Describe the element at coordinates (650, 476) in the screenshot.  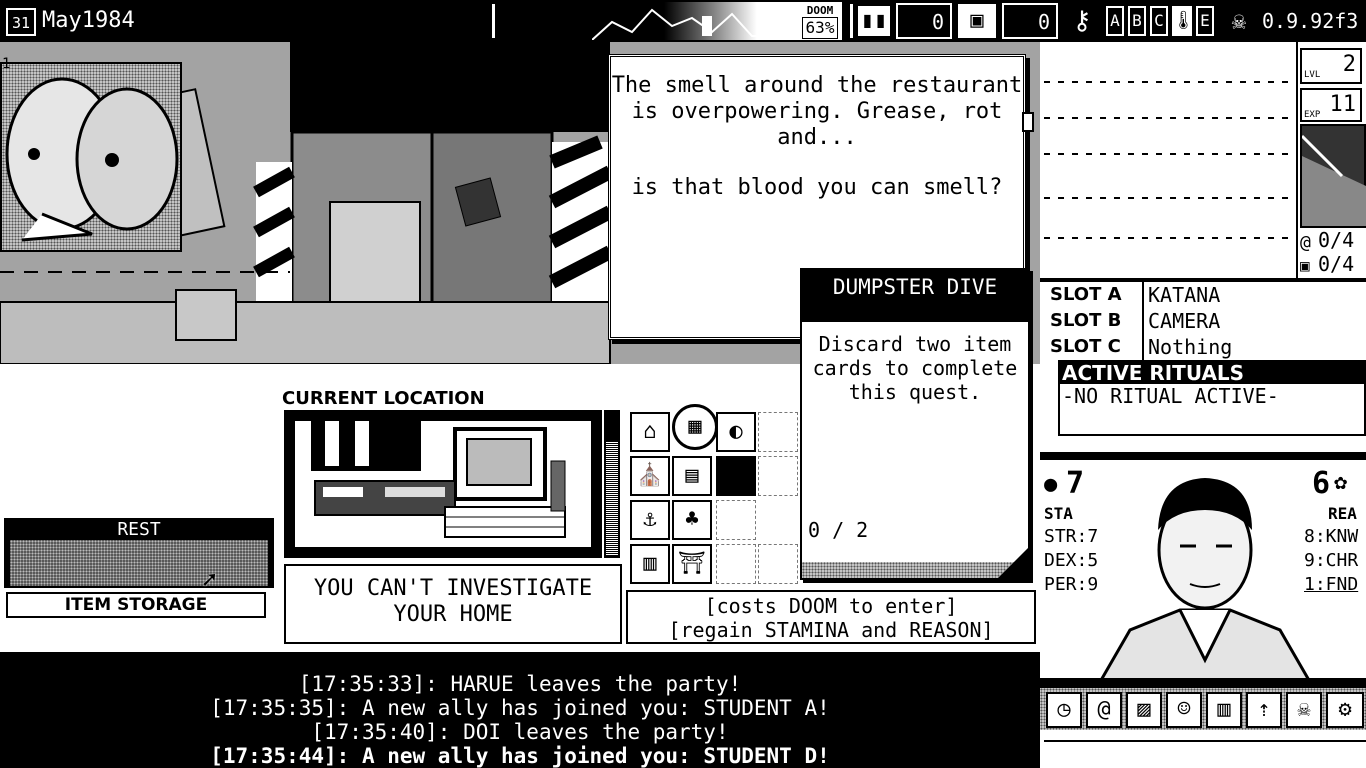
I see `map-school-icon: ⛪` at that location.